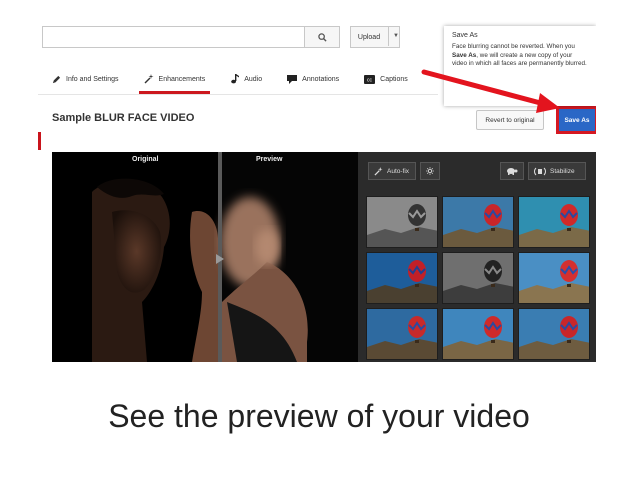 The width and height of the screenshot is (638, 479). I want to click on search-button, so click(322, 37).